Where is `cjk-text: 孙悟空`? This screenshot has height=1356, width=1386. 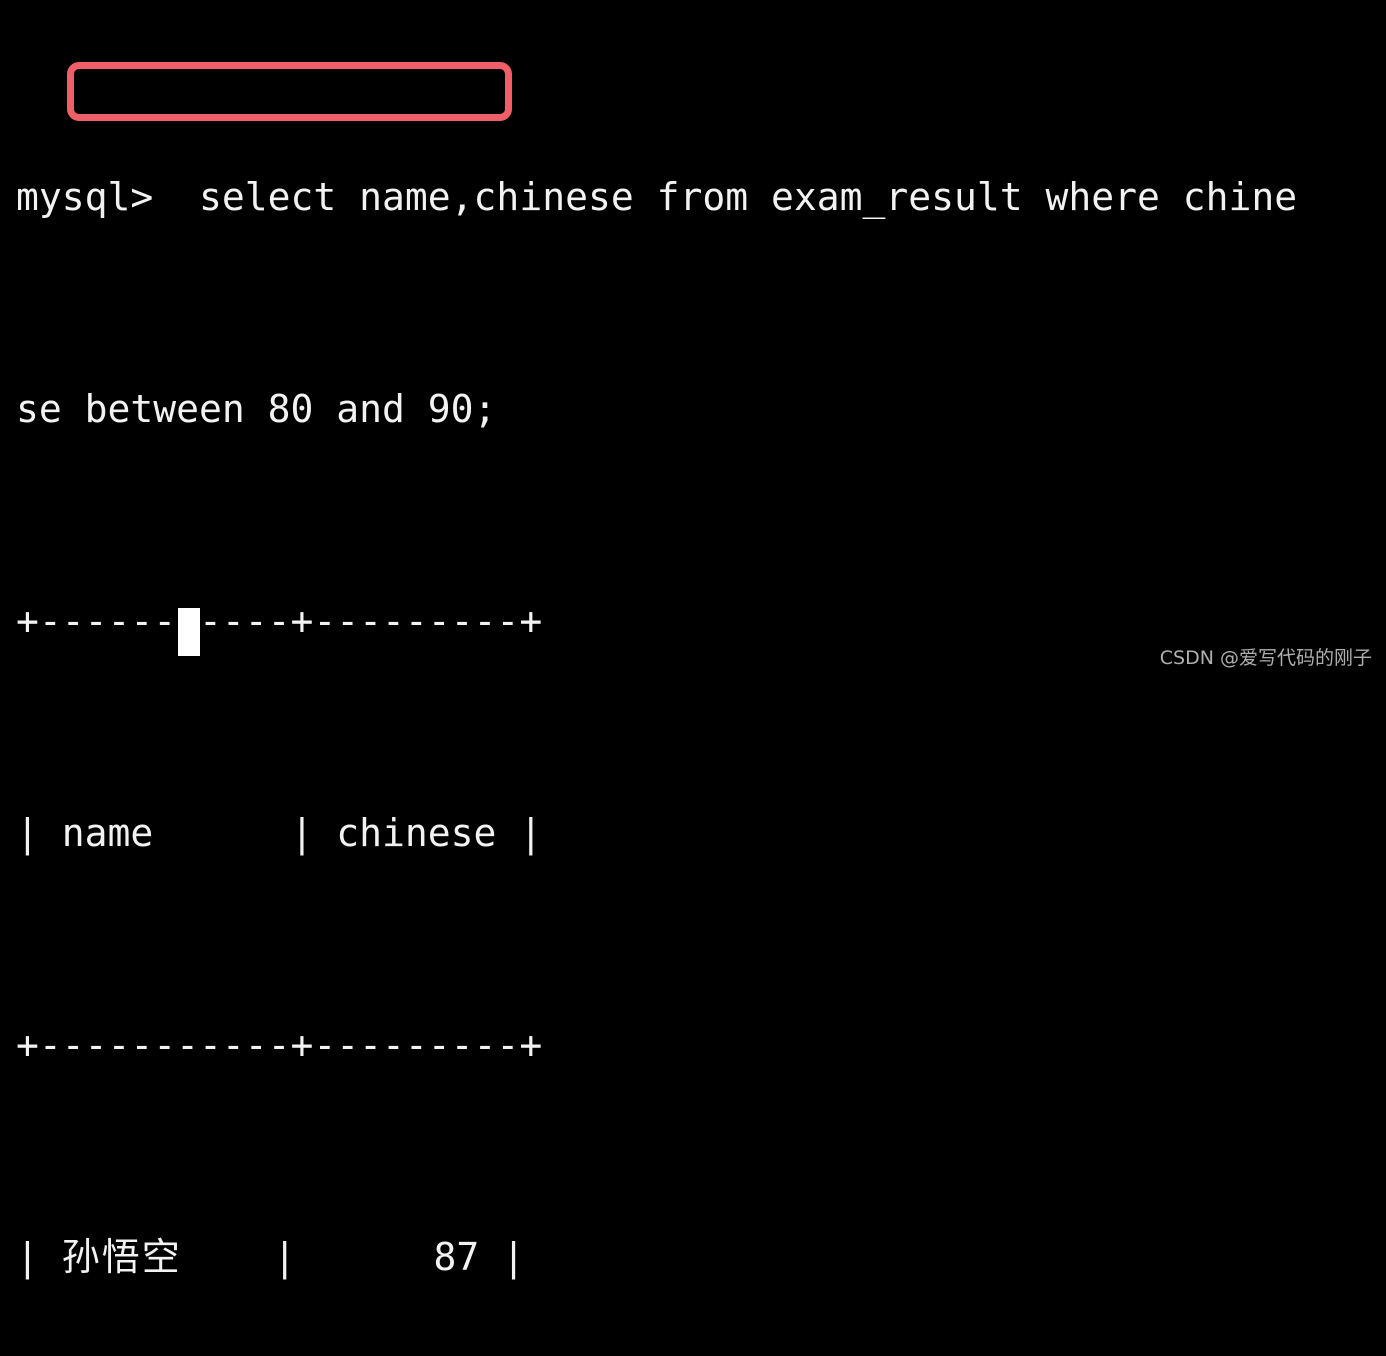
cjk-text: 孙悟空 is located at coordinates (121, 1257).